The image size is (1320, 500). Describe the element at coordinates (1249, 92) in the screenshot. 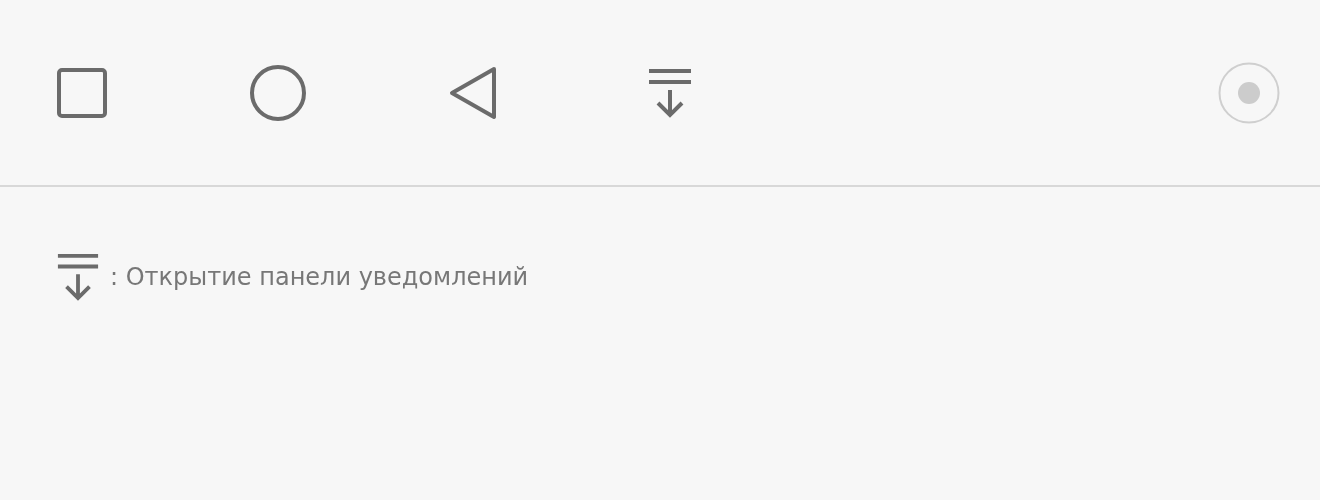

I see `dot-circle-icon` at that location.